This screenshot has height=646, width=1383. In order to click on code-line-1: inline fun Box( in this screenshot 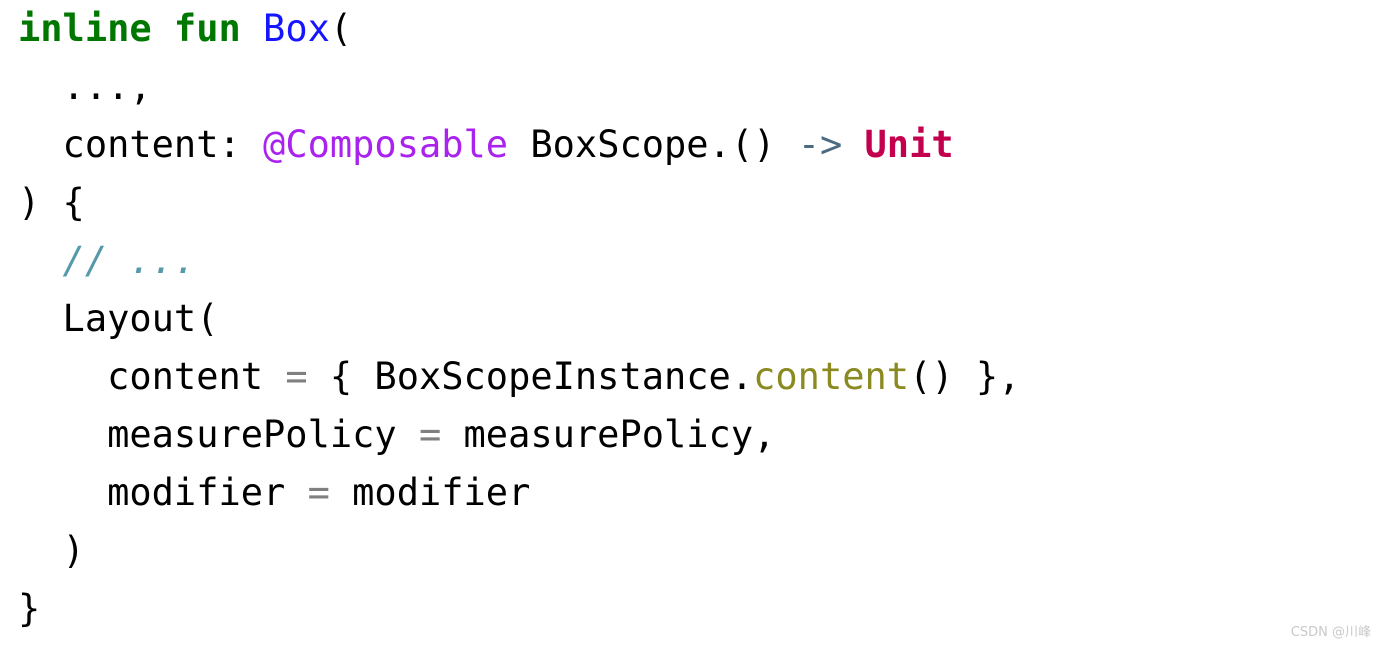, I will do `click(691, 29)`.